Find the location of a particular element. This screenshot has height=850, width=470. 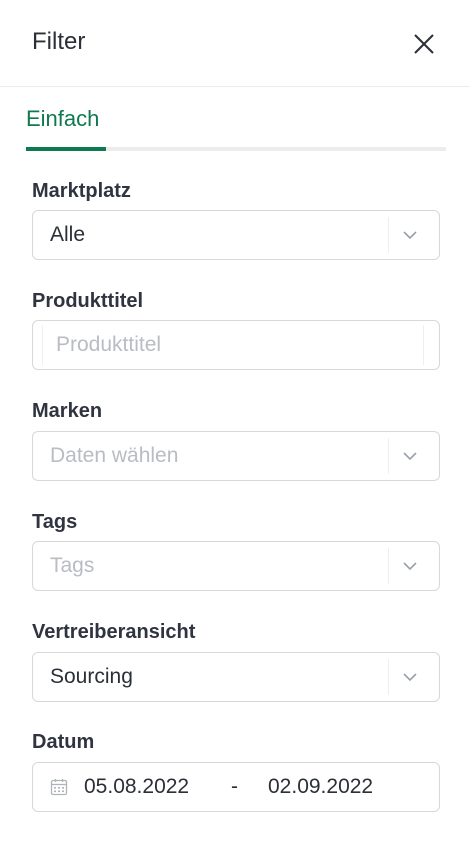

vertreiberansicht-select: Sourcing is located at coordinates (236, 677).